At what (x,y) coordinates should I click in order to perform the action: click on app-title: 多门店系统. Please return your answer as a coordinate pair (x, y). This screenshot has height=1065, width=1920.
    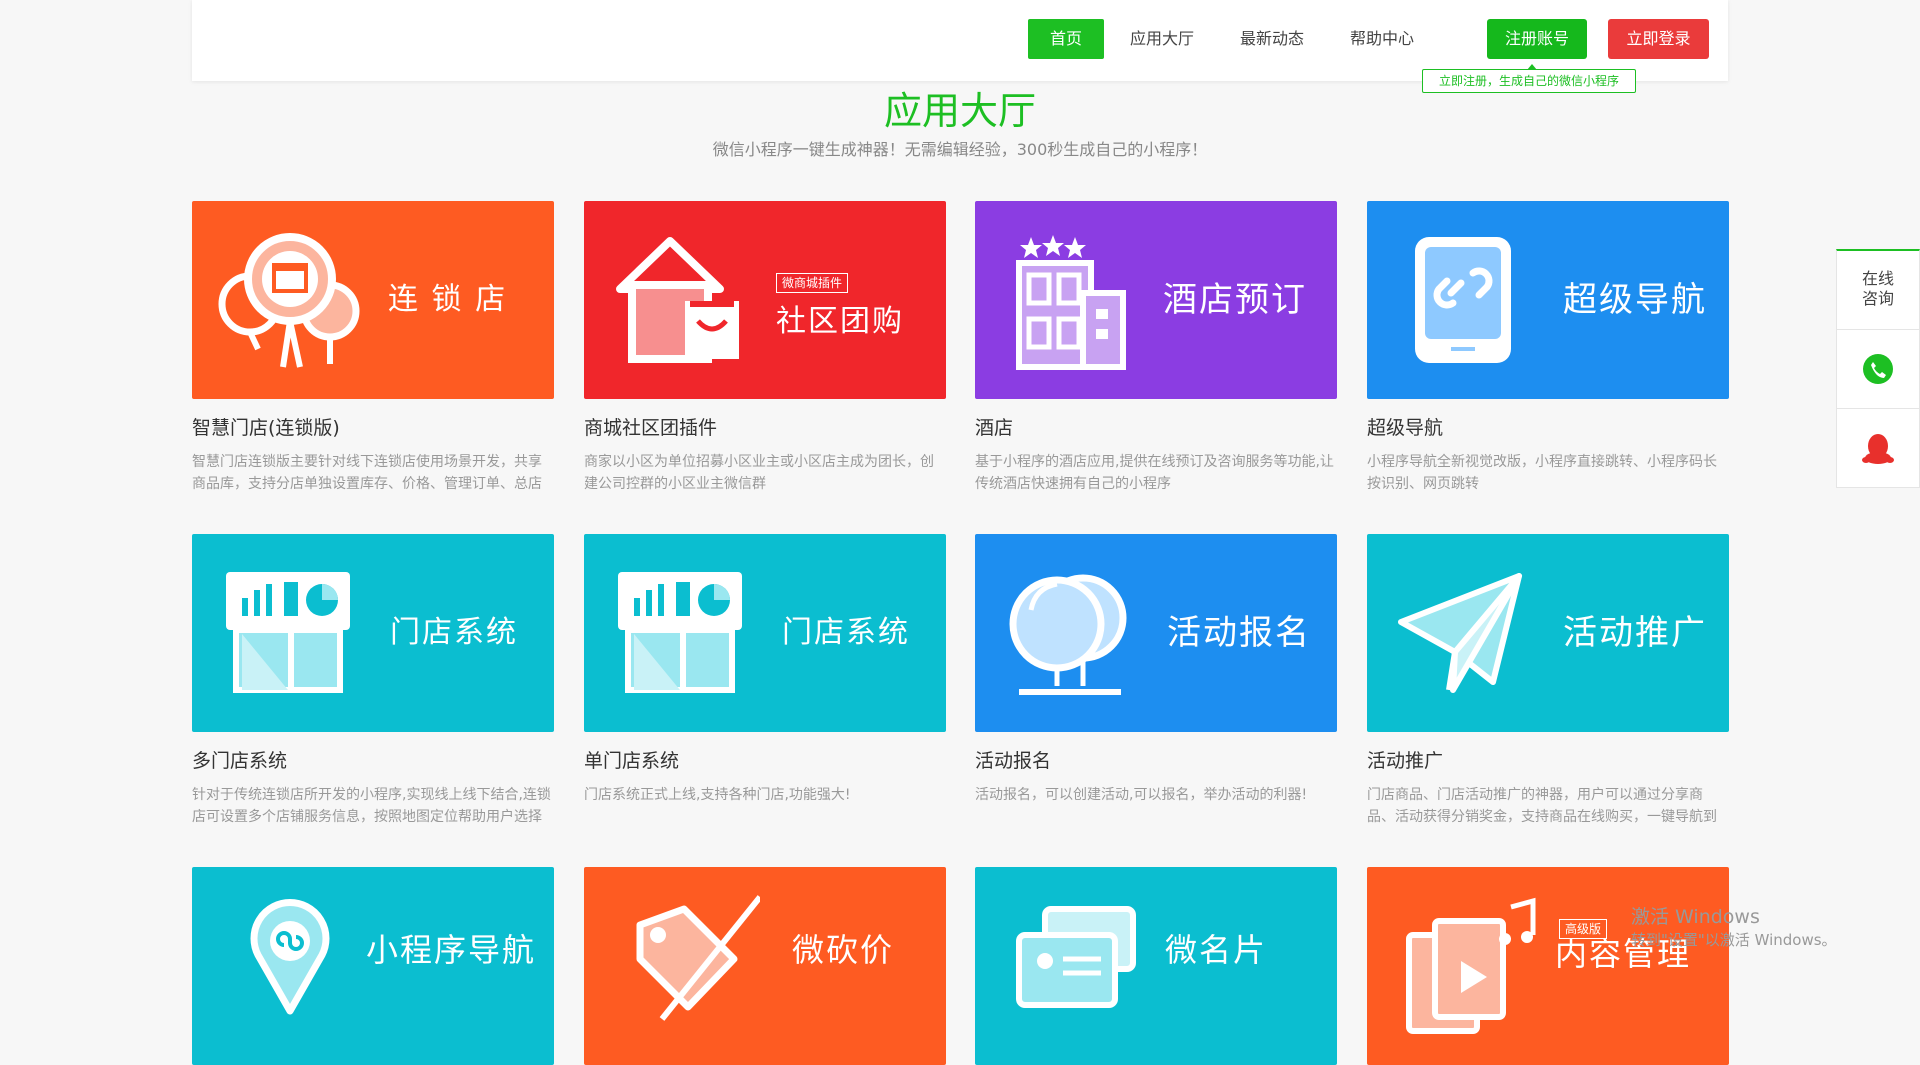
    Looking at the image, I should click on (239, 759).